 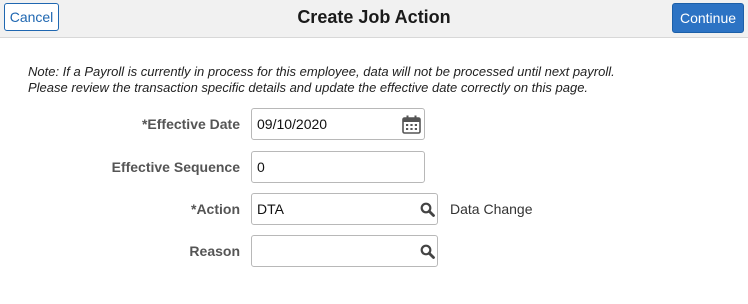 I want to click on page-title: Create Job Action, so click(x=374, y=17).